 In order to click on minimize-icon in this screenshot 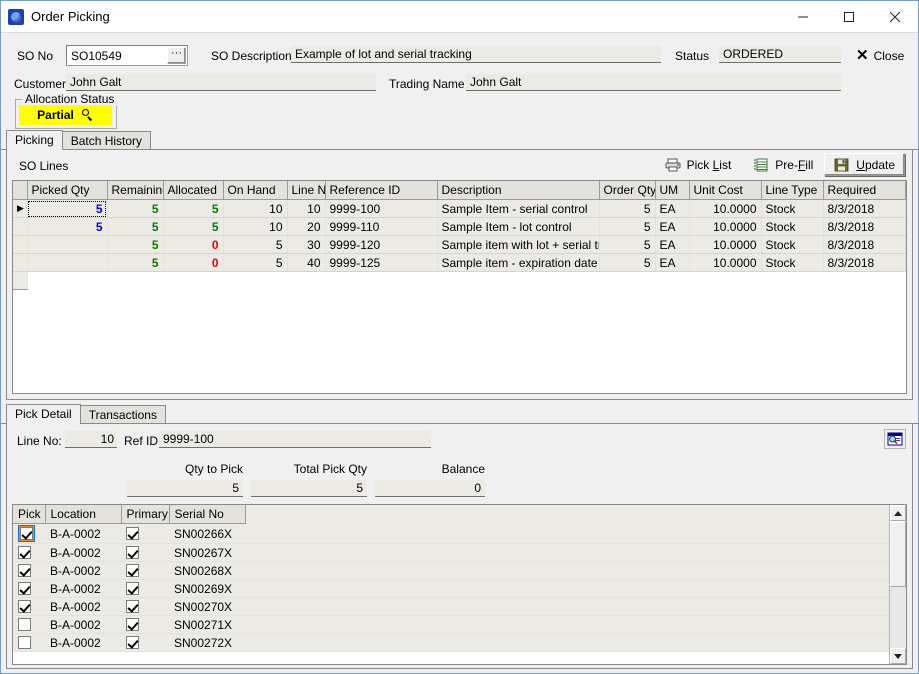, I will do `click(803, 16)`.